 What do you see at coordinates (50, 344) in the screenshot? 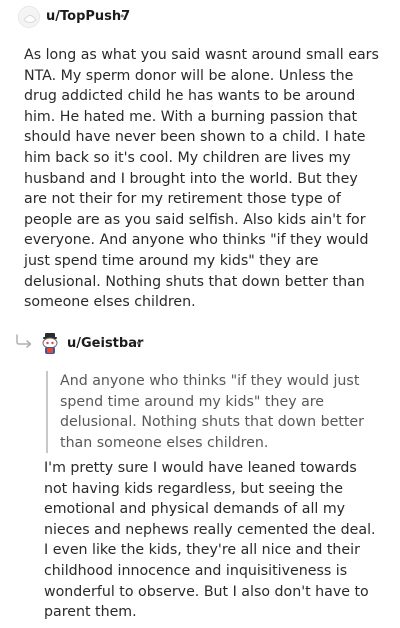
I see `snoo-avatar-icon` at bounding box center [50, 344].